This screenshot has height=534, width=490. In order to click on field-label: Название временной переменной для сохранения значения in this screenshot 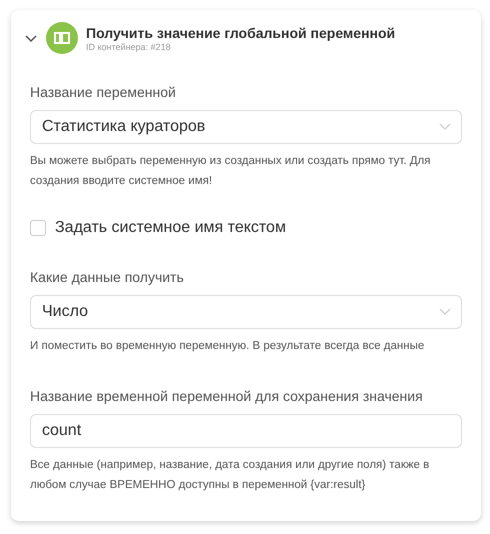, I will do `click(227, 396)`.